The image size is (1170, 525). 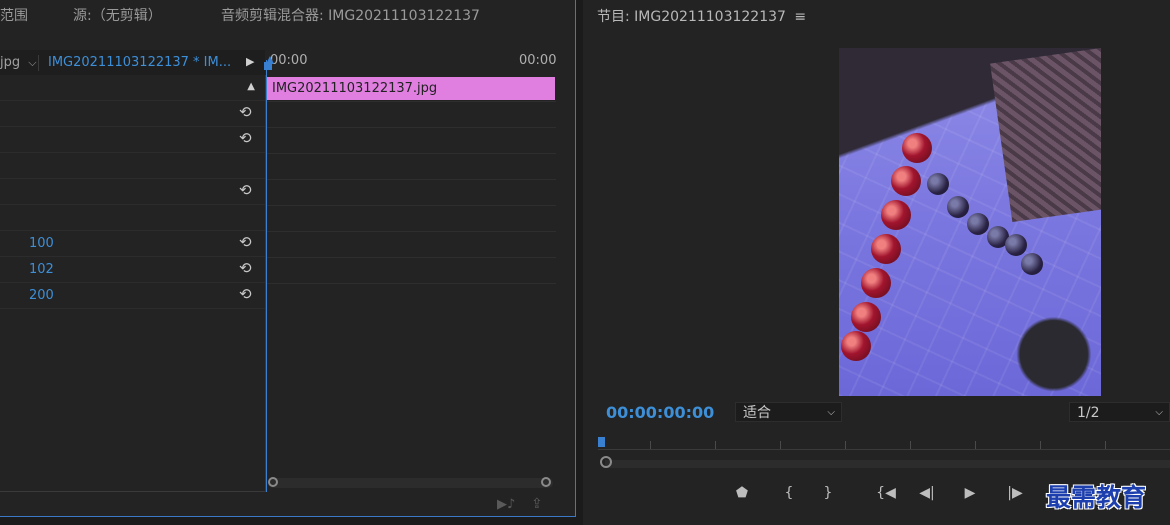 What do you see at coordinates (350, 15) in the screenshot?
I see `tab-audio-clip-mixer: 音频剪辑混合器: IMG20211103122137` at bounding box center [350, 15].